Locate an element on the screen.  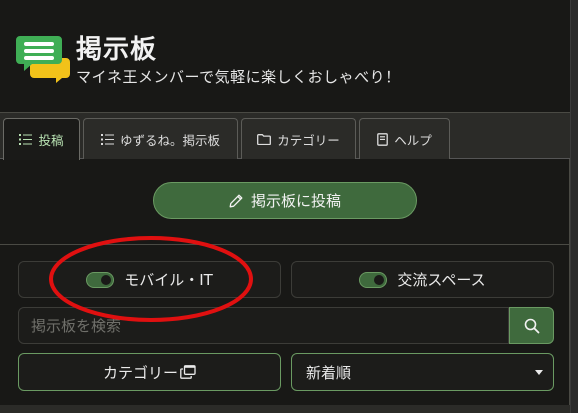
folder-icon is located at coordinates (264, 139).